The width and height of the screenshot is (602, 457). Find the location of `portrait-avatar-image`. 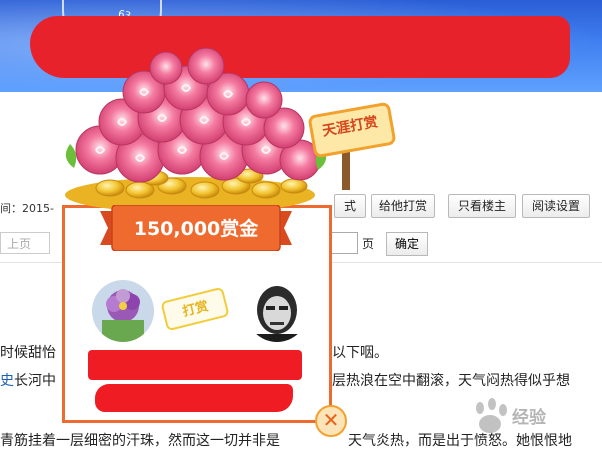

portrait-avatar-image is located at coordinates (277, 311).